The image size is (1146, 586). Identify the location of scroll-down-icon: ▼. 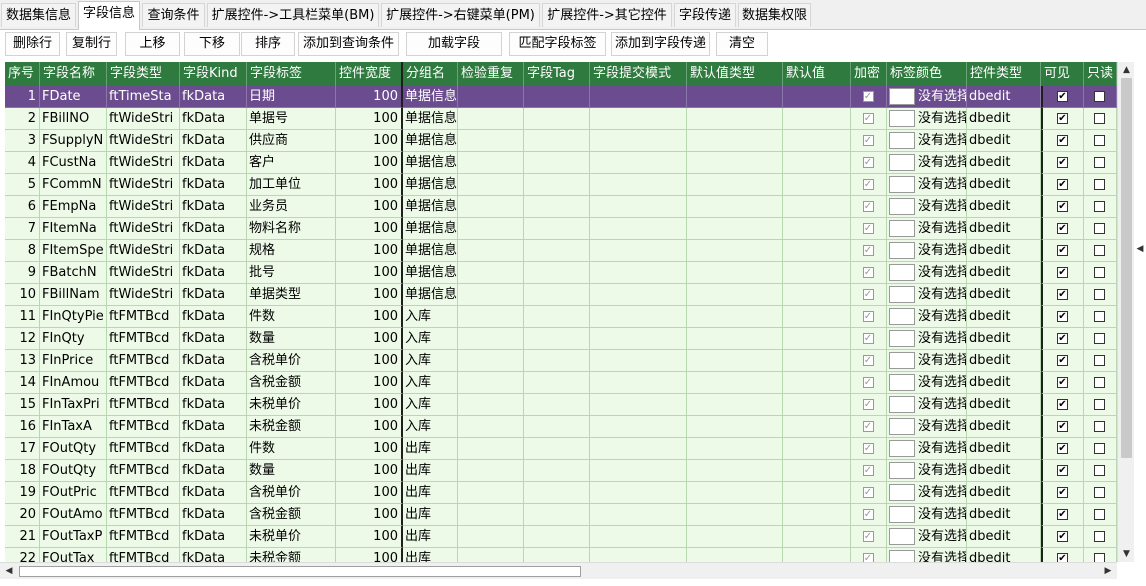
(1126, 554).